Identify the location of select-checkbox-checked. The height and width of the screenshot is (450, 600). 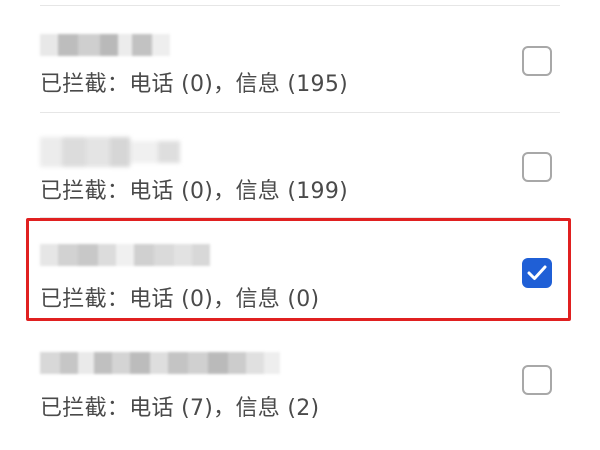
(537, 273).